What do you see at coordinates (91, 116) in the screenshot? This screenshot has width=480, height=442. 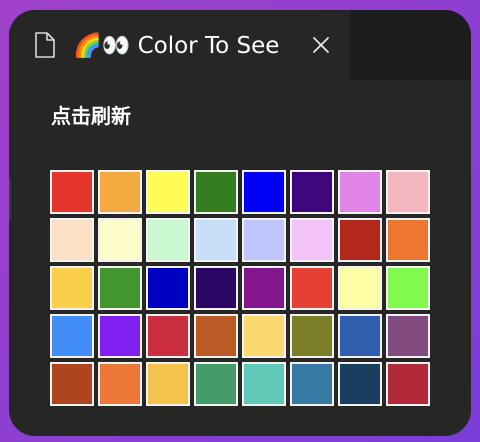 I see `refresh-button: 点击刷新` at bounding box center [91, 116].